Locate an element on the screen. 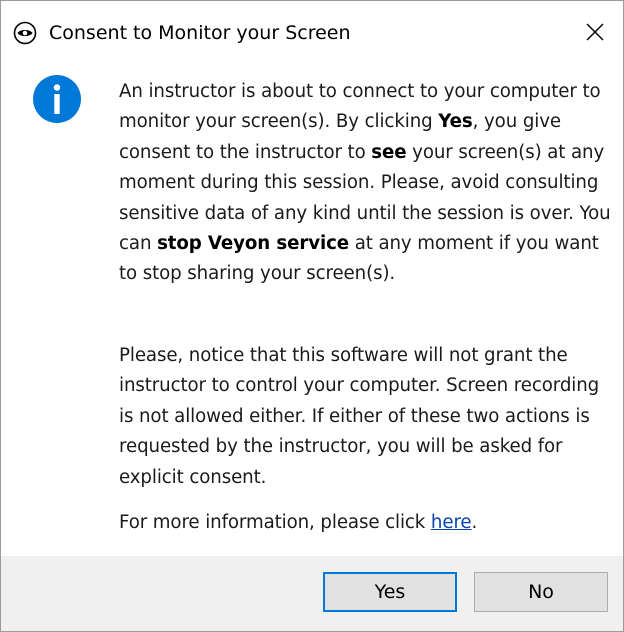  close-button is located at coordinates (595, 32).